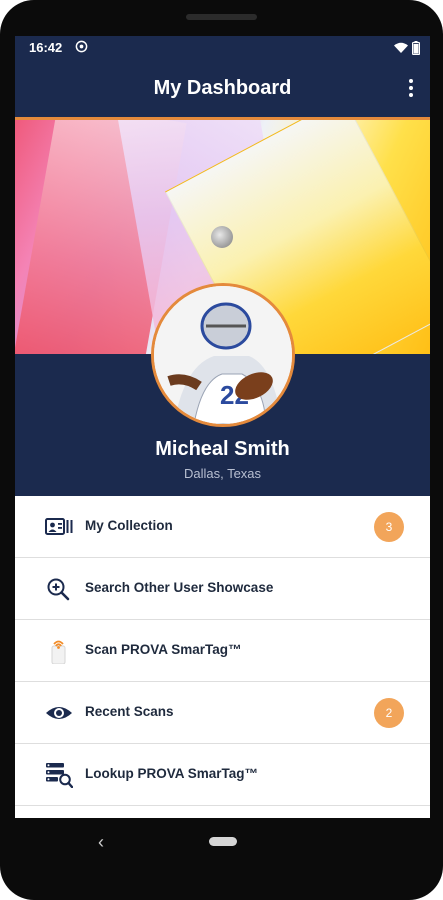 Image resolution: width=443 pixels, height=900 pixels. What do you see at coordinates (59, 713) in the screenshot?
I see `eye-icon` at bounding box center [59, 713].